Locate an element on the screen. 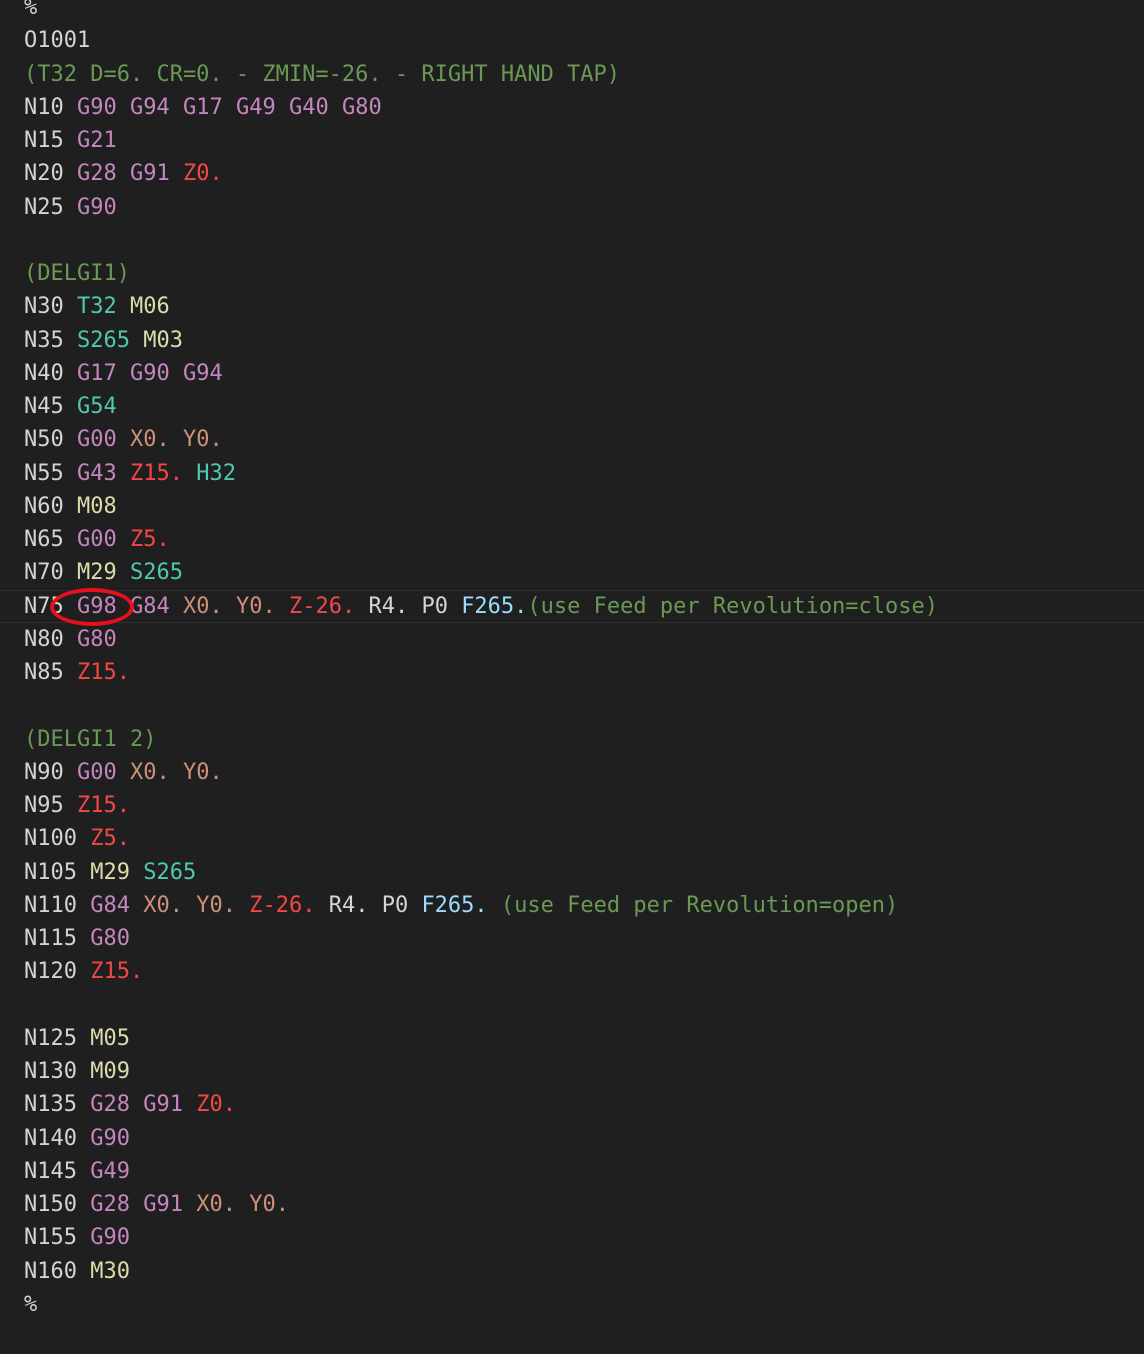  code-token: G54 is located at coordinates (96, 406).